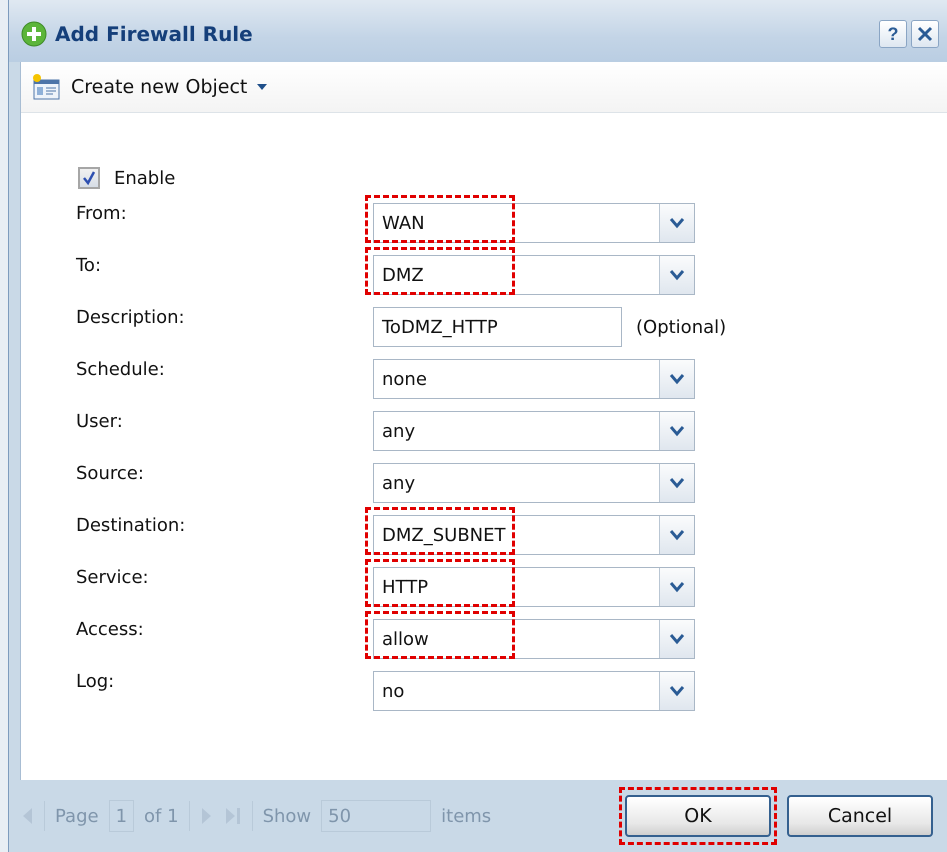 This screenshot has height=852, width=947. I want to click on text-field: ToDMZ_HTTP, so click(497, 327).